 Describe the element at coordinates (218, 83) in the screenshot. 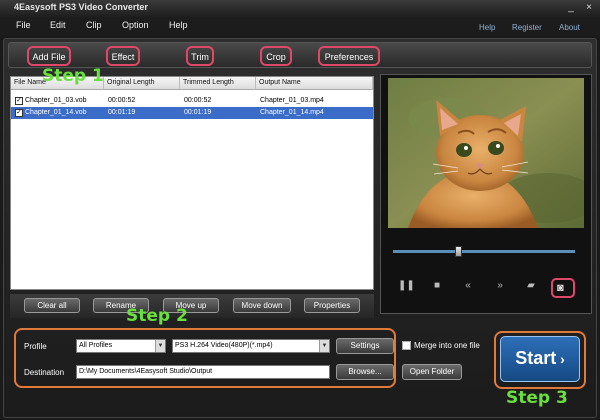

I see `col-trimmed-length: Trimmed Length` at that location.